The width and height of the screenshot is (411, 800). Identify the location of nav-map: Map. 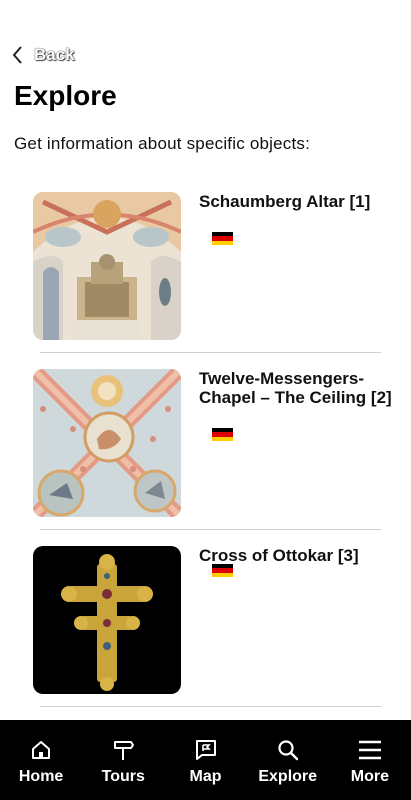
(205, 760).